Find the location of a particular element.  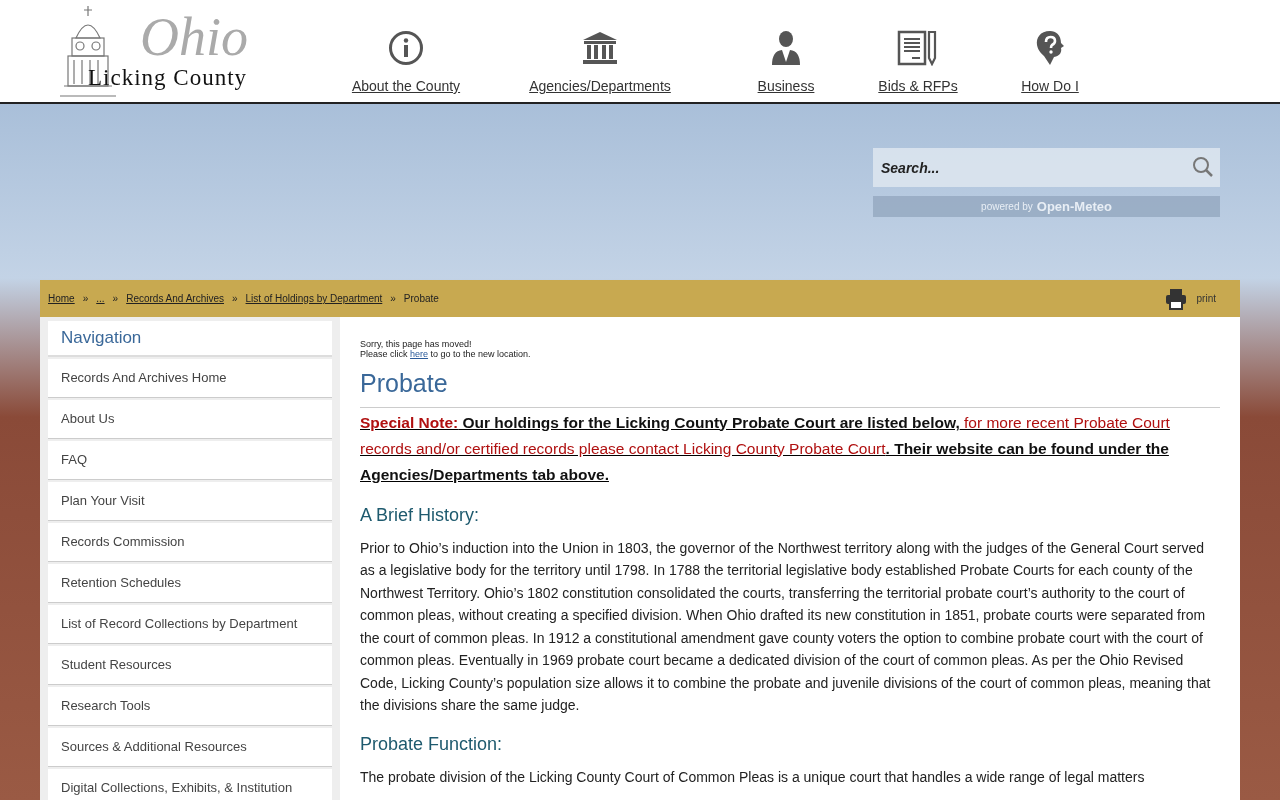

breadcrumb-link: Records And Archives is located at coordinates (175, 298).